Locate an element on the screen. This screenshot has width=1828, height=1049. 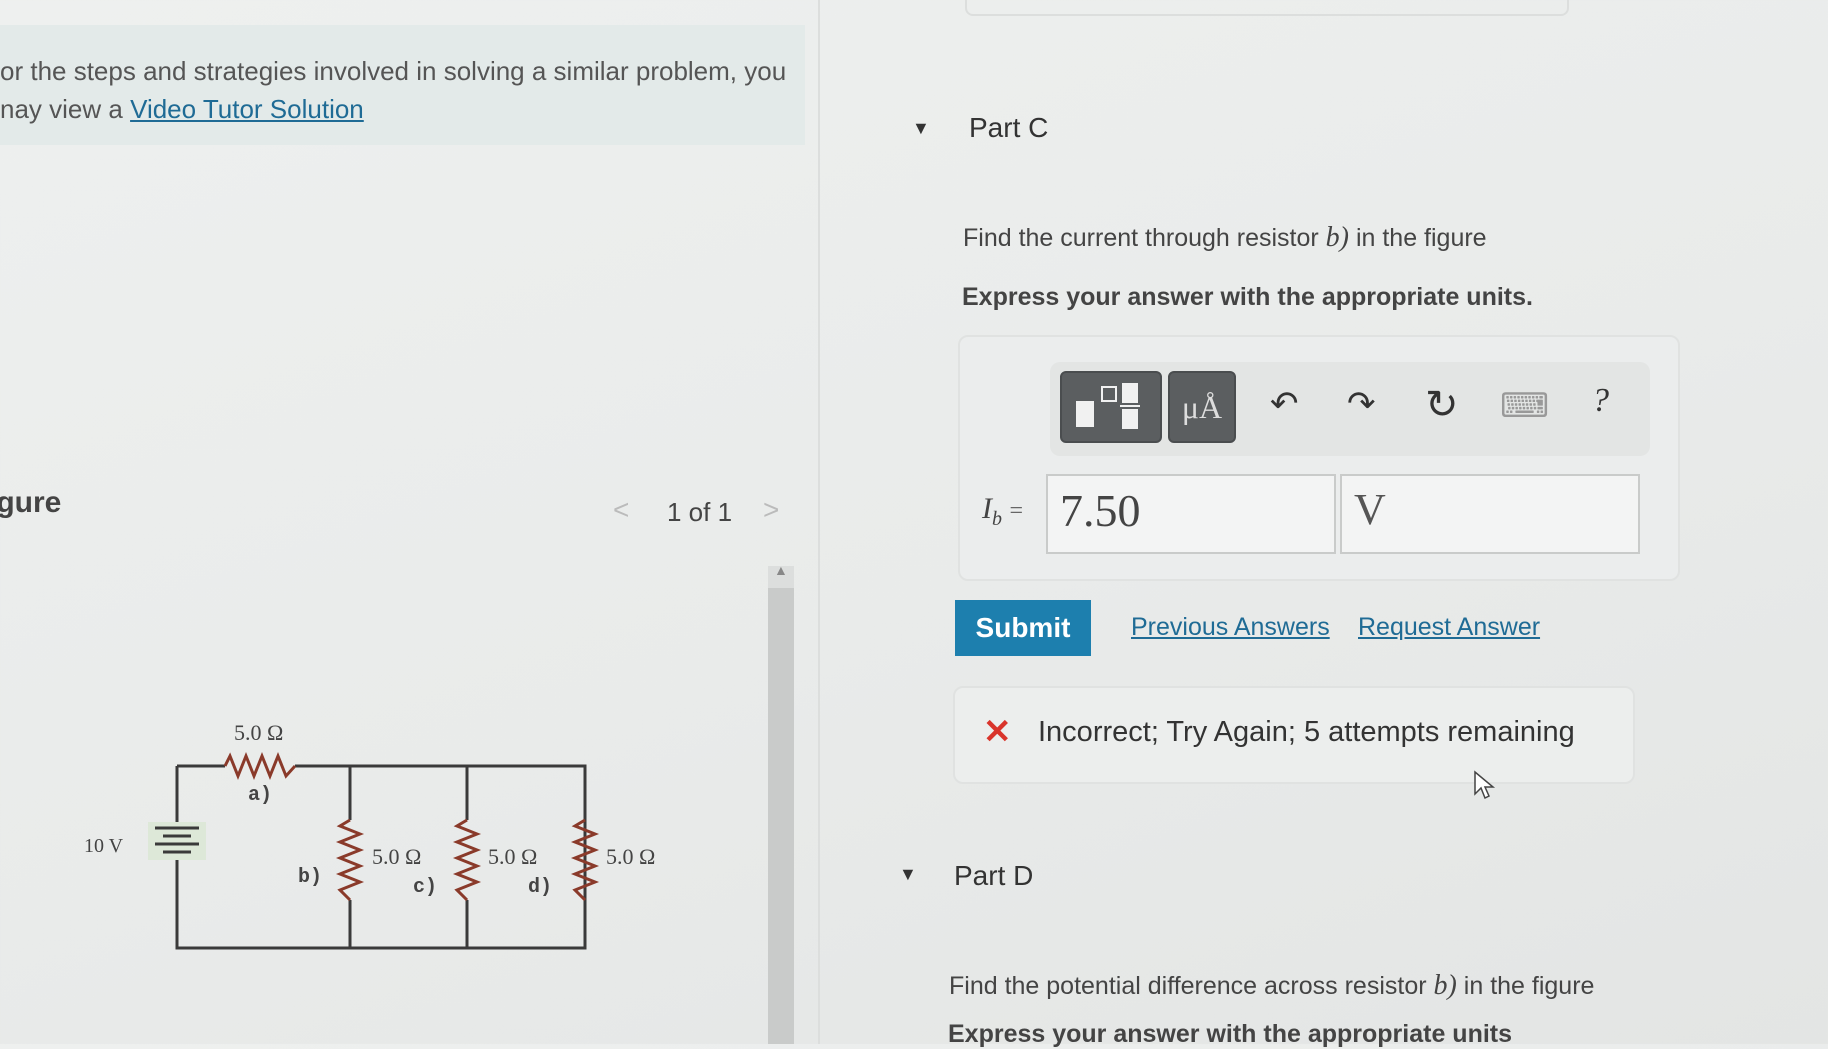
resistor-d-value: 5.0 Ω is located at coordinates (512, 856).